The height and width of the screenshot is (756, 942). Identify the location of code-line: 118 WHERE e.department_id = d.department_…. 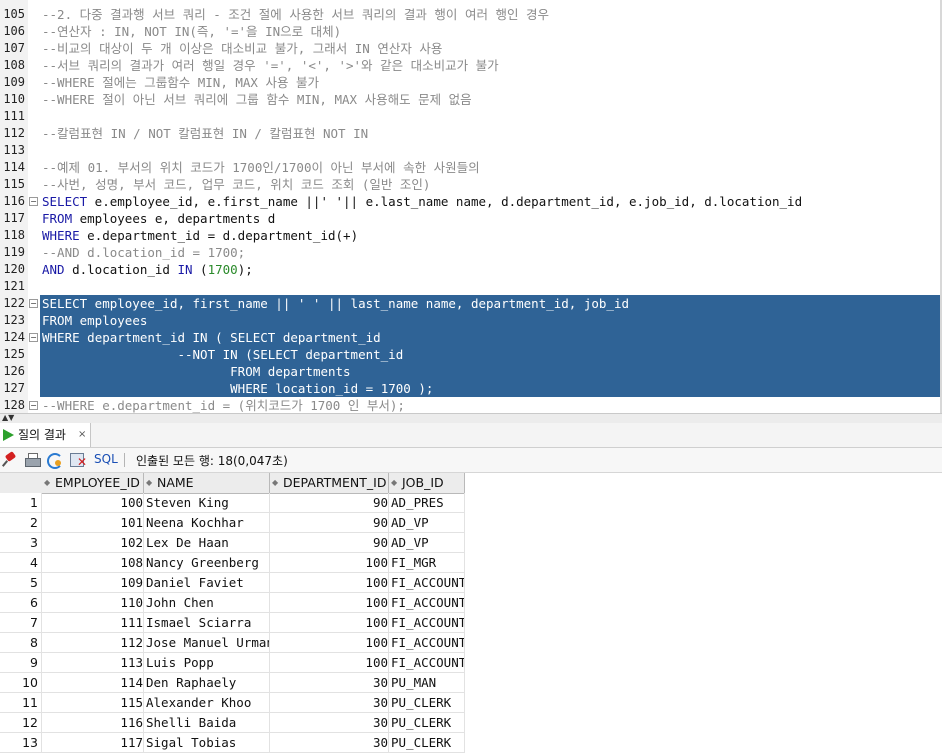
(471, 235).